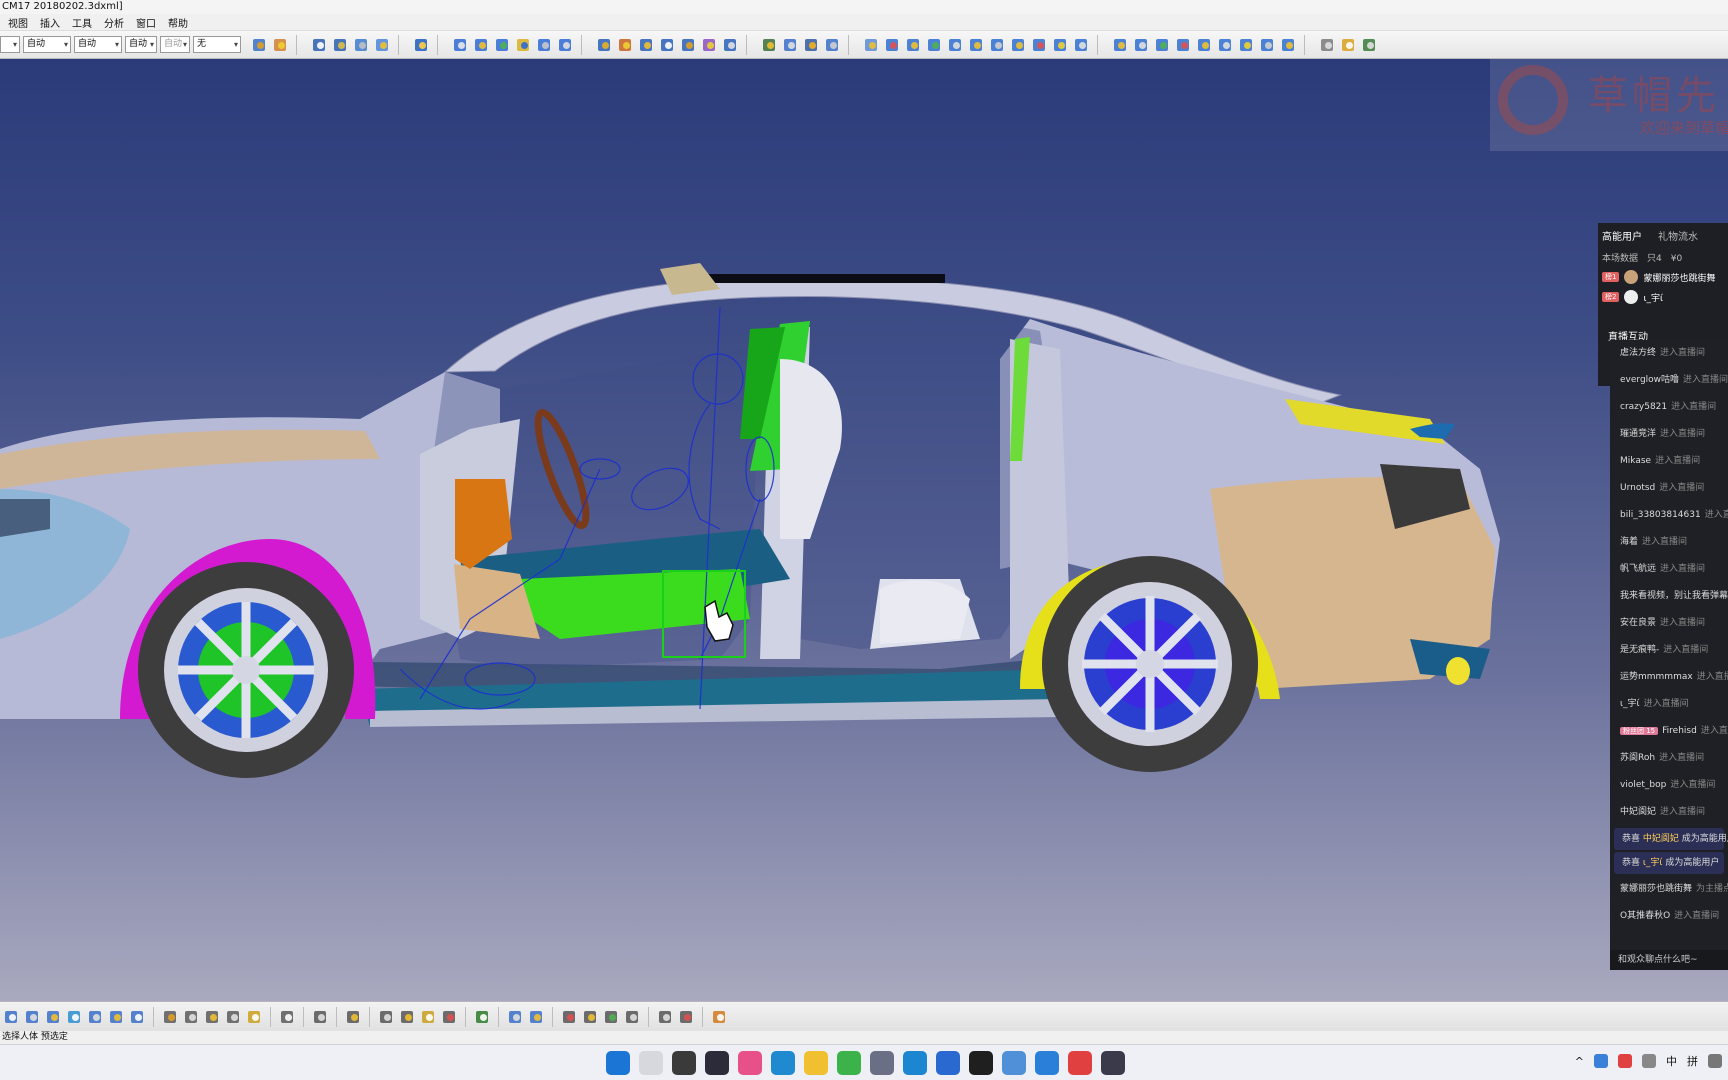 This screenshot has width=1728, height=1080. Describe the element at coordinates (1369, 45) in the screenshot. I see `knowledge-icon` at that location.